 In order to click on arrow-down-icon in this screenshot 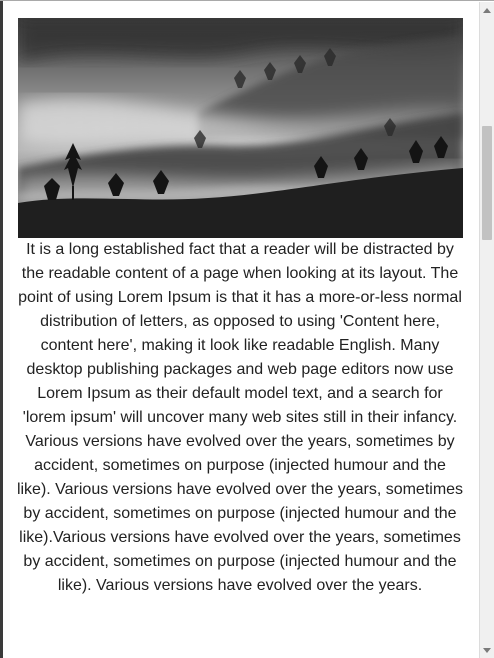, I will do `click(487, 650)`.